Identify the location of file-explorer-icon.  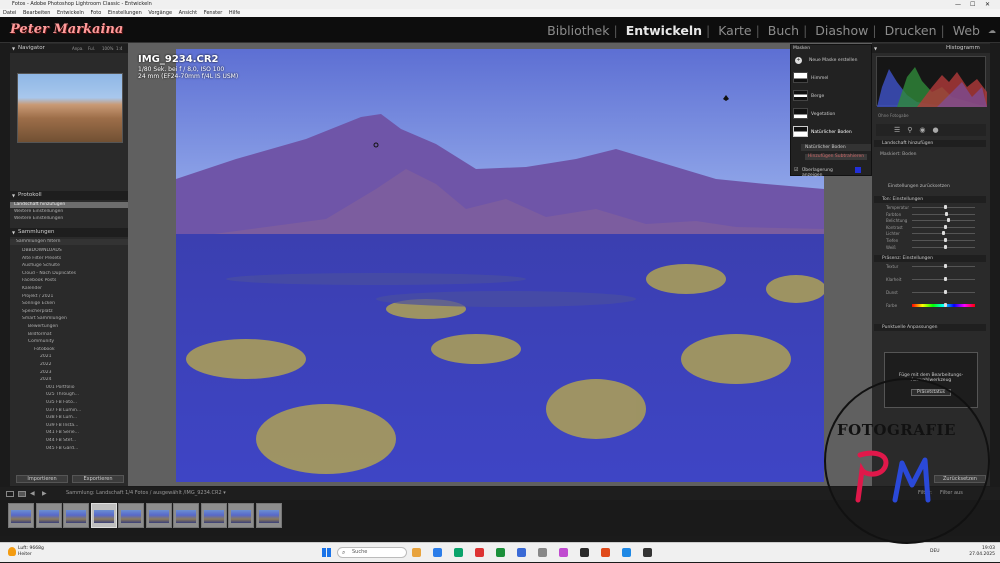
(416, 552).